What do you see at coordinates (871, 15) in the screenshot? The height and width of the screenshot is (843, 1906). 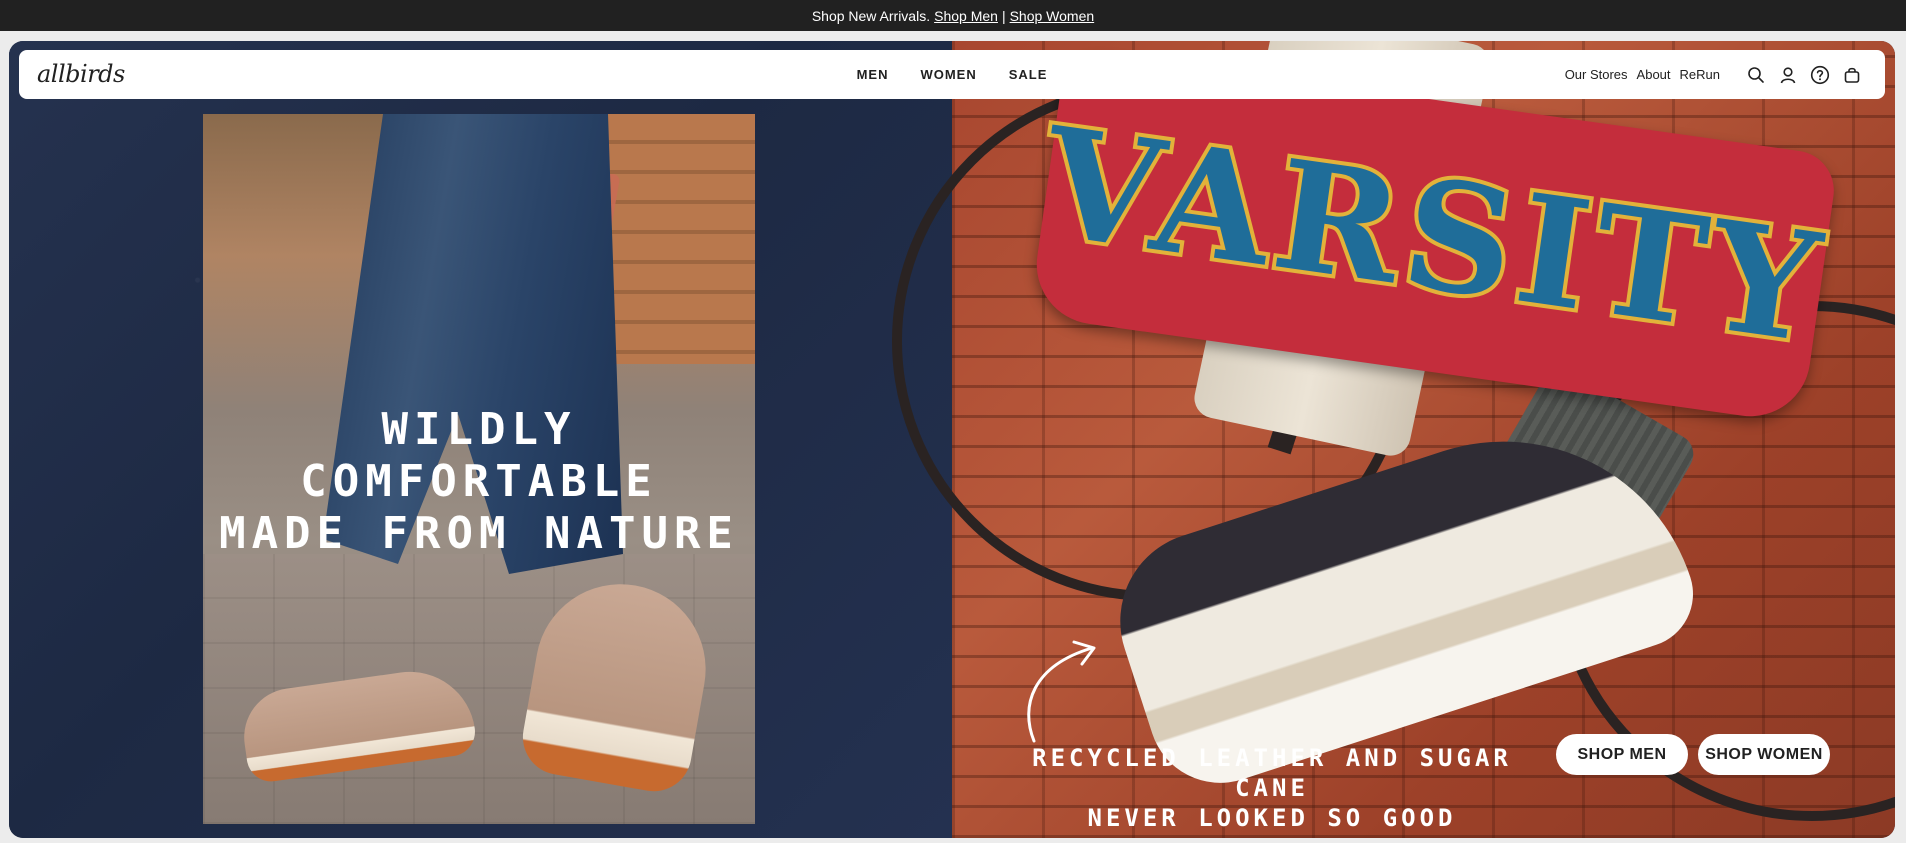 I see `announcement-text: Shop New Arrivals.` at bounding box center [871, 15].